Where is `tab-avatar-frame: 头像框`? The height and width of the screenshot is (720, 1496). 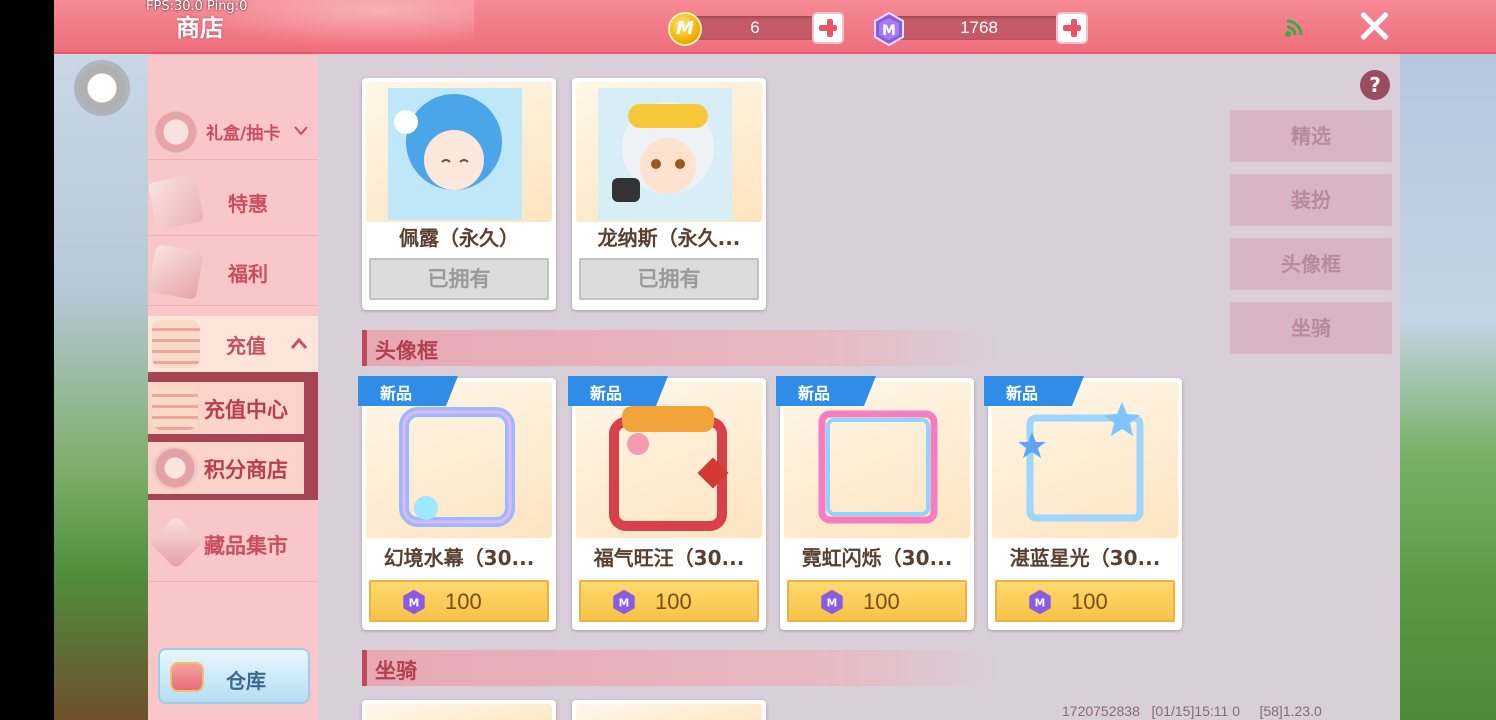 tab-avatar-frame: 头像框 is located at coordinates (1311, 264).